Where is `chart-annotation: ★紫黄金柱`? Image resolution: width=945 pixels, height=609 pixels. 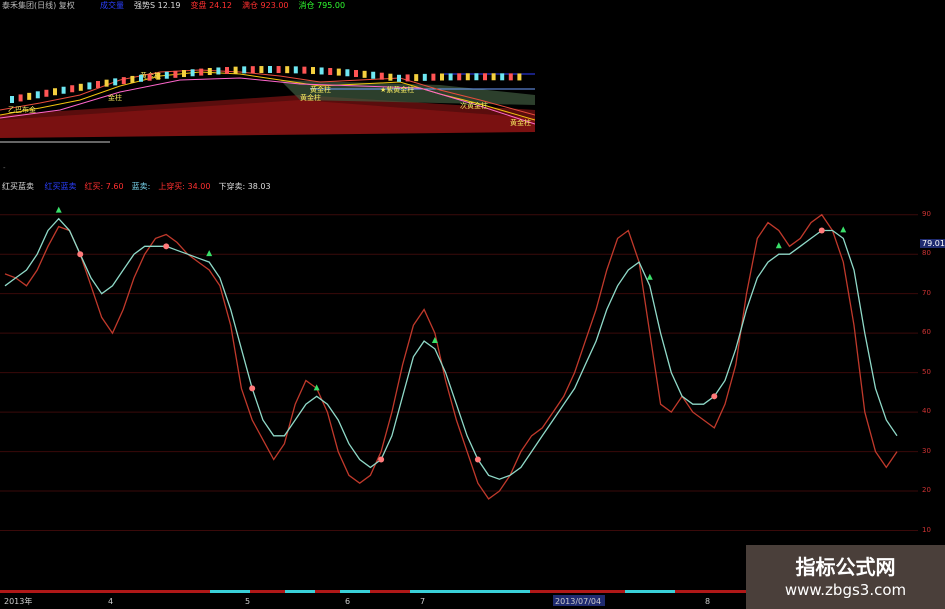
chart-annotation: ★紫黄金柱 is located at coordinates (397, 89).